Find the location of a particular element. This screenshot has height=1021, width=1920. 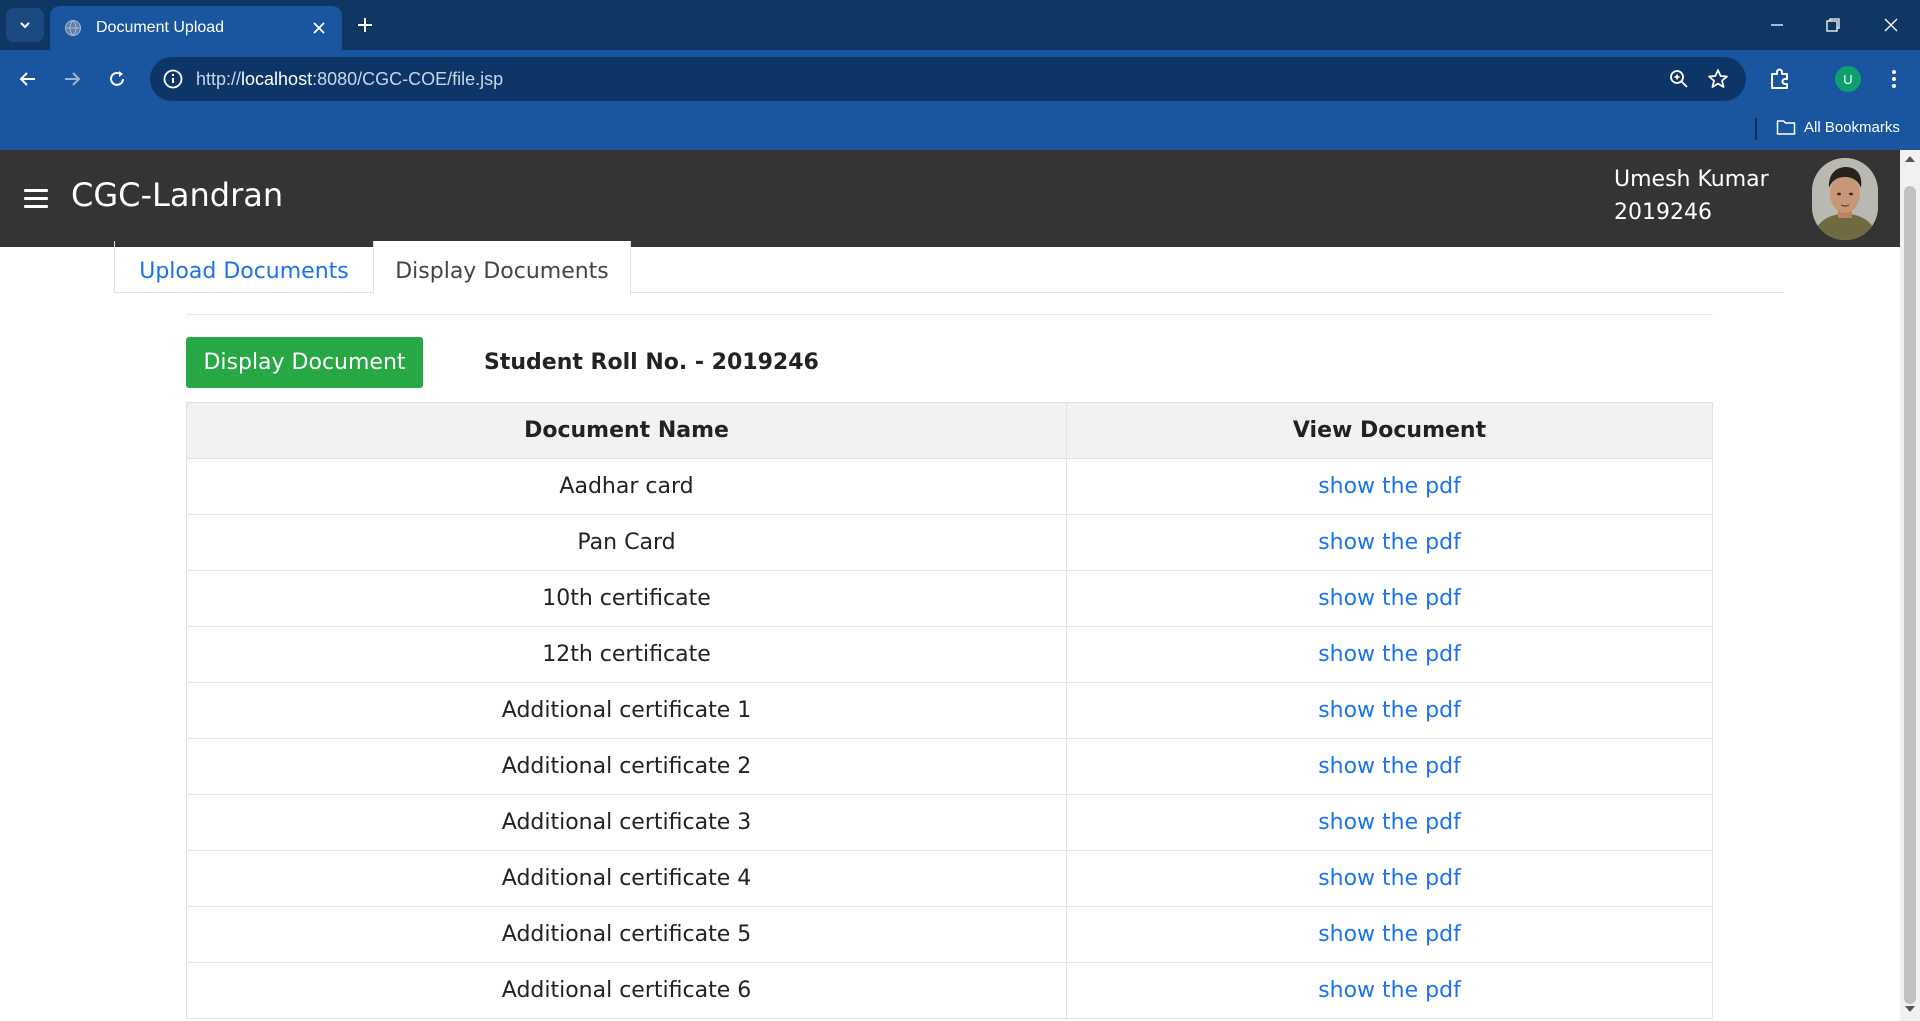

document-name: 12th certificate is located at coordinates (626, 654).